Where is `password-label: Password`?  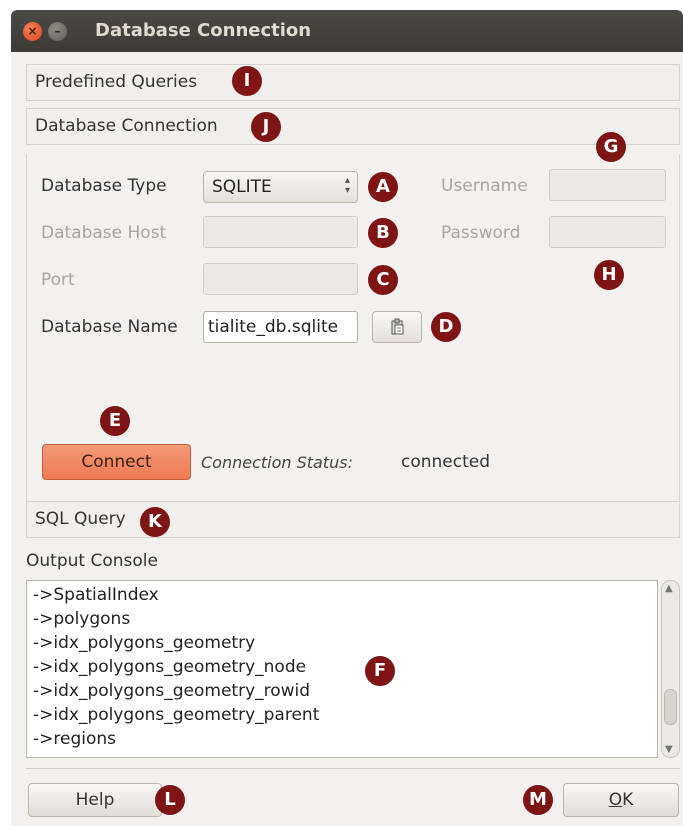
password-label: Password is located at coordinates (481, 233).